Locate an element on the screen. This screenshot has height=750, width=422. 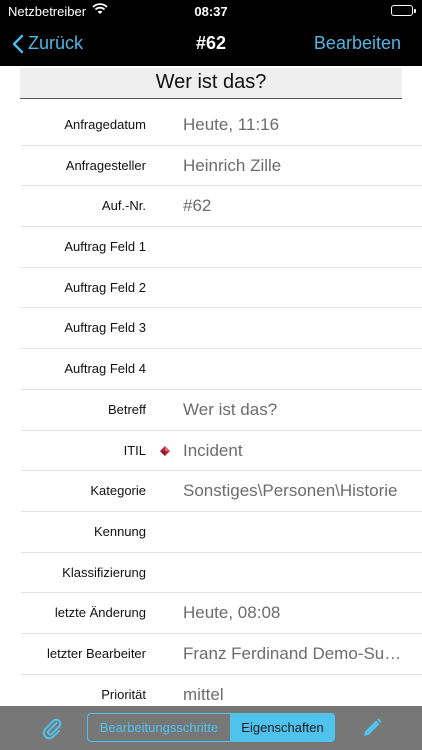
back-button: Zurück is located at coordinates (47, 43).